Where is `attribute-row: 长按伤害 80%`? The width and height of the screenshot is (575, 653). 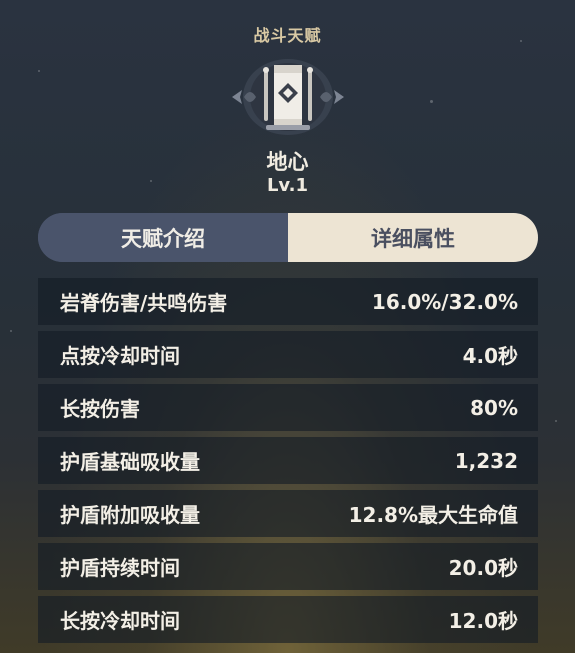 attribute-row: 长按伤害 80% is located at coordinates (288, 407).